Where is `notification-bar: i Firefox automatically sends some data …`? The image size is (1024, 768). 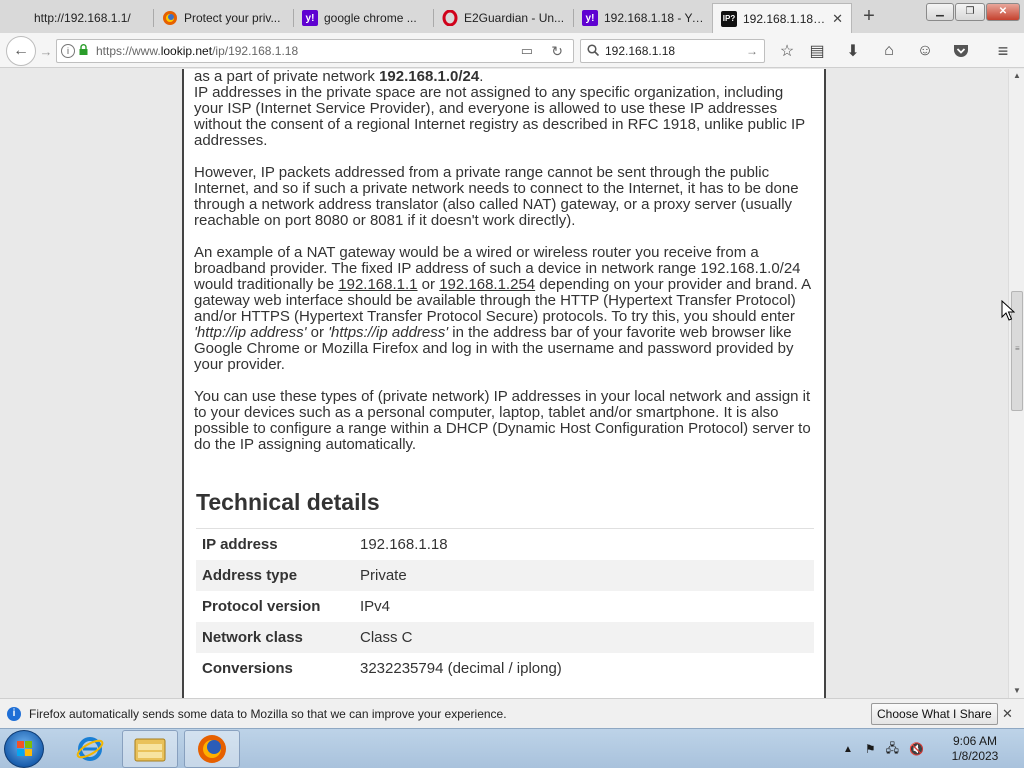 notification-bar: i Firefox automatically sends some data … is located at coordinates (512, 713).